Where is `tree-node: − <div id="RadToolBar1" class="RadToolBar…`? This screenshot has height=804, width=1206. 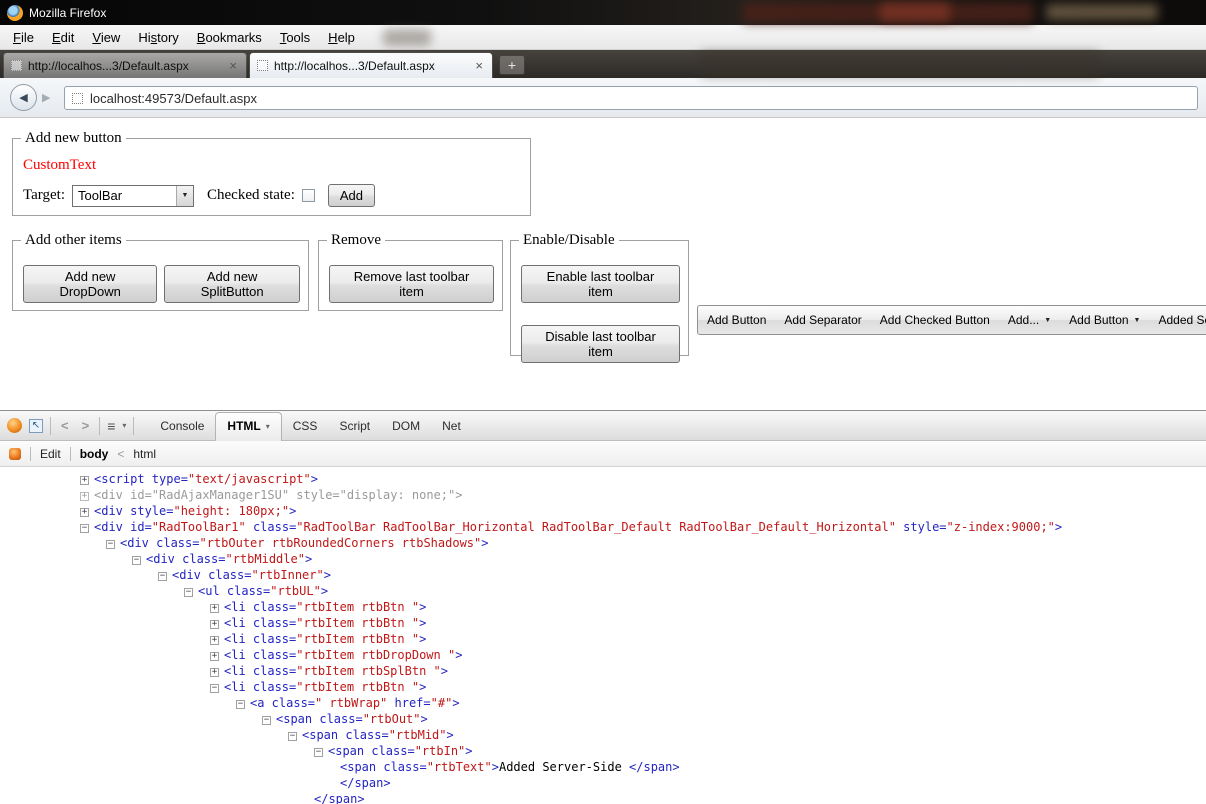 tree-node: − <div id="RadToolBar1" class="RadToolBar… is located at coordinates (603, 527).